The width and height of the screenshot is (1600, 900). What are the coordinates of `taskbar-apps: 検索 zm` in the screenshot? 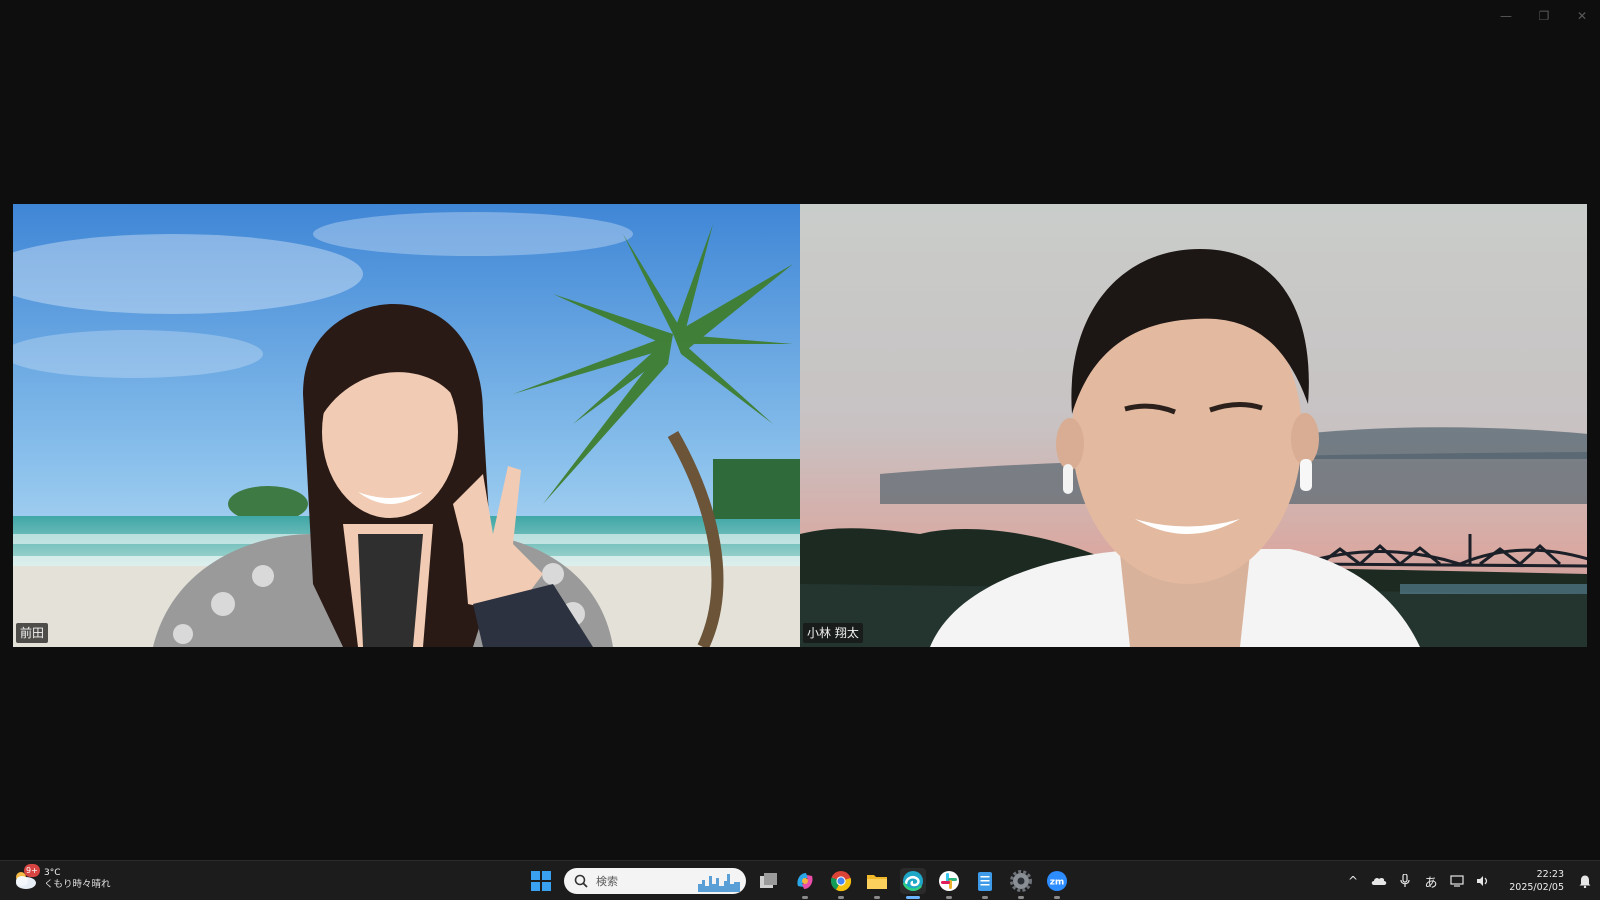 It's located at (799, 880).